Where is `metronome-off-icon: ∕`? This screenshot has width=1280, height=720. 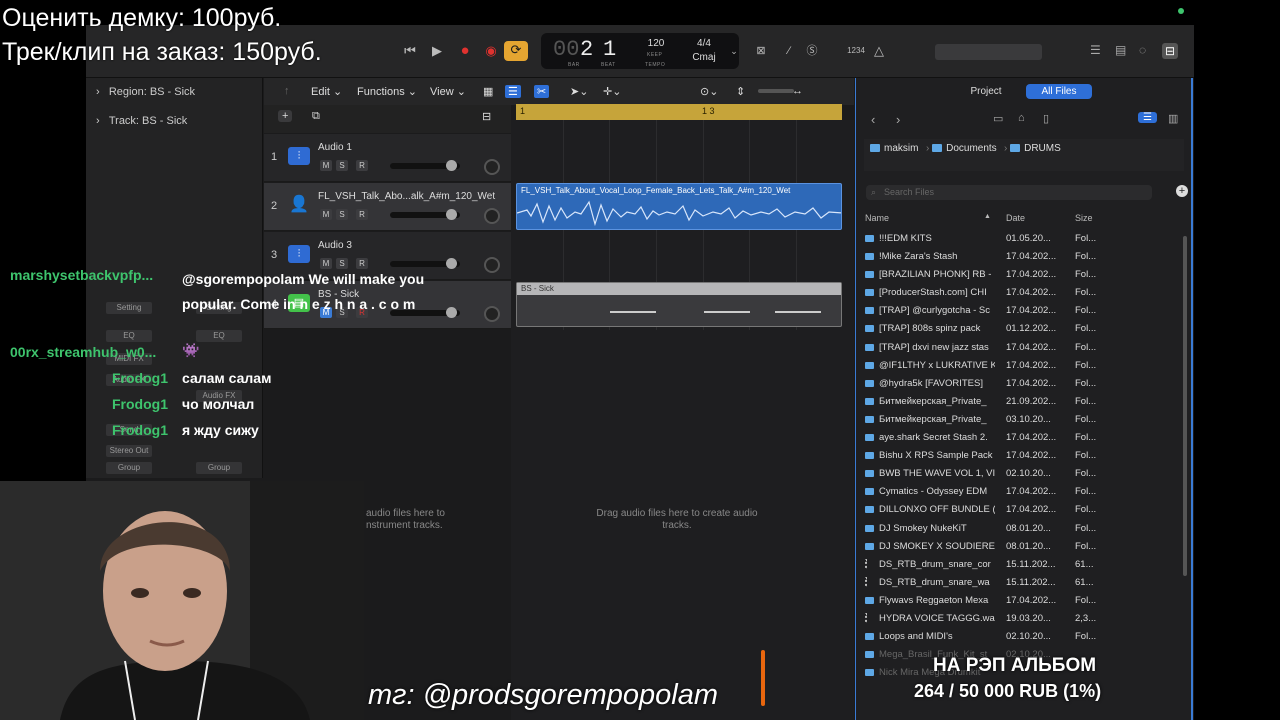 metronome-off-icon: ∕ is located at coordinates (789, 51).